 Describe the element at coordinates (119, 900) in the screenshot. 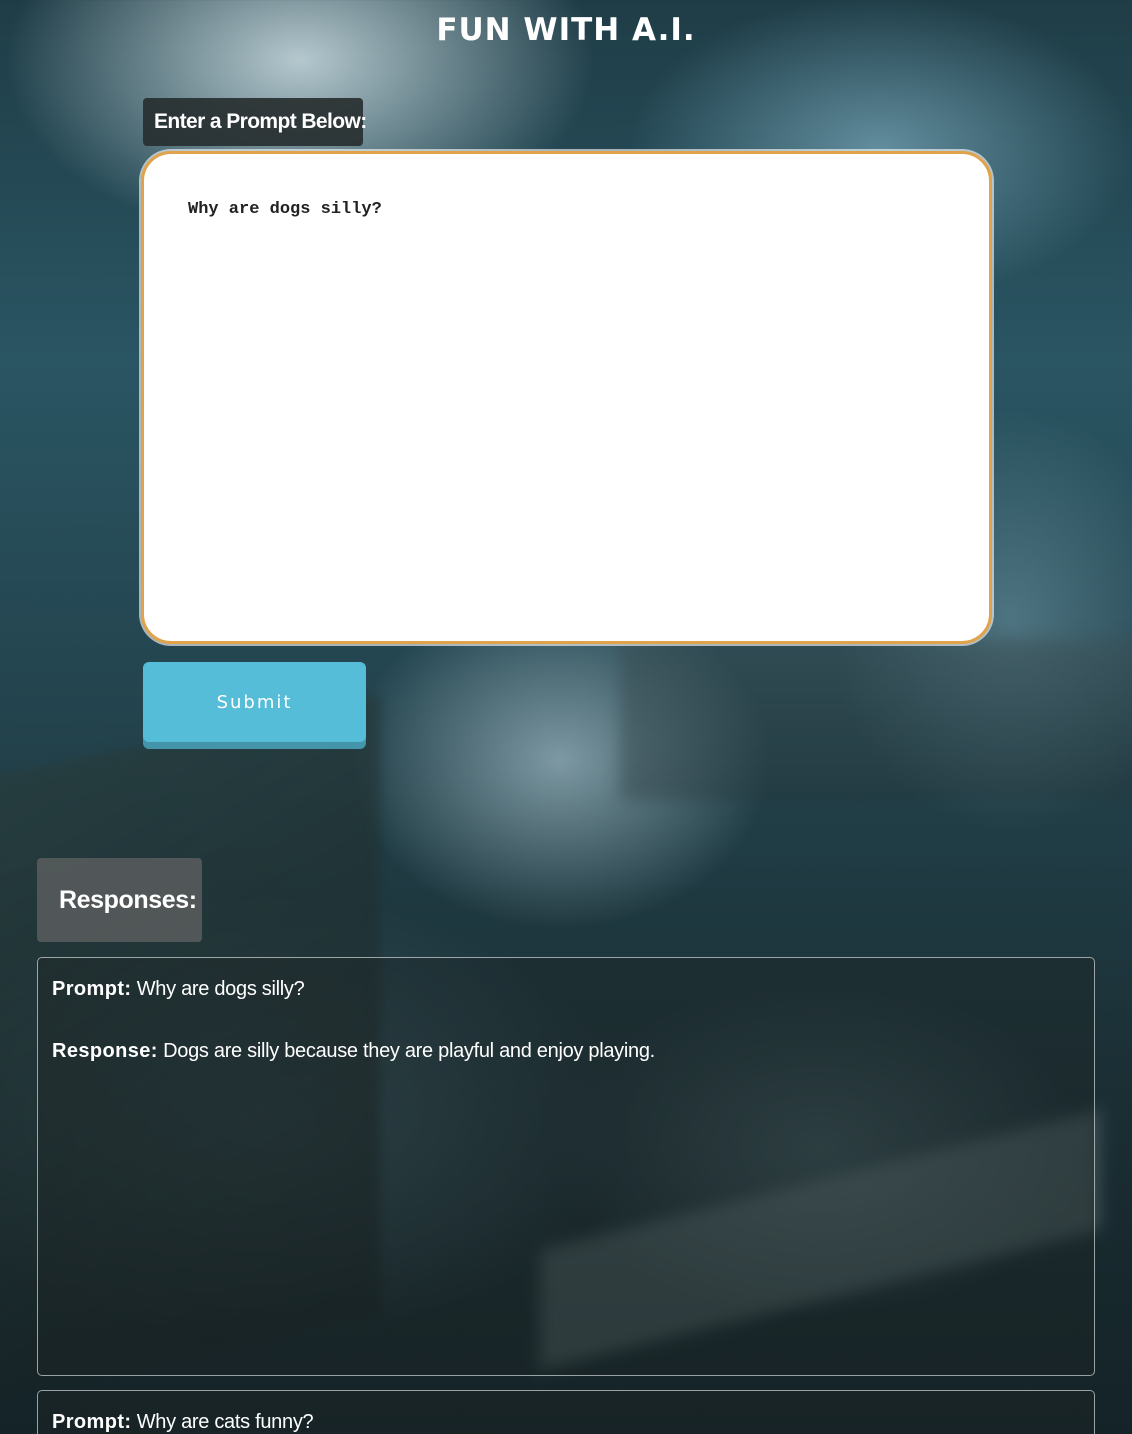

I see `responses-heading: Responses:` at that location.